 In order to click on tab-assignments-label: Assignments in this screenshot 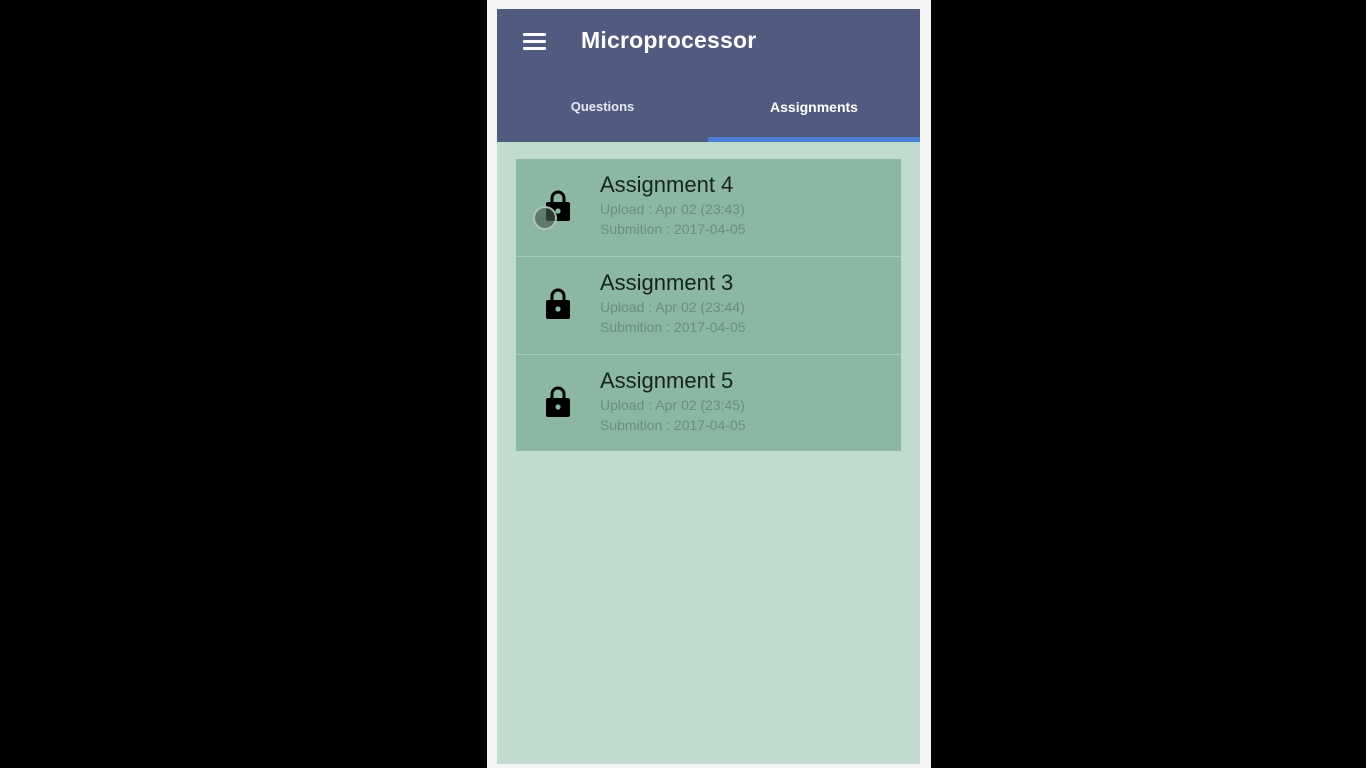, I will do `click(814, 107)`.